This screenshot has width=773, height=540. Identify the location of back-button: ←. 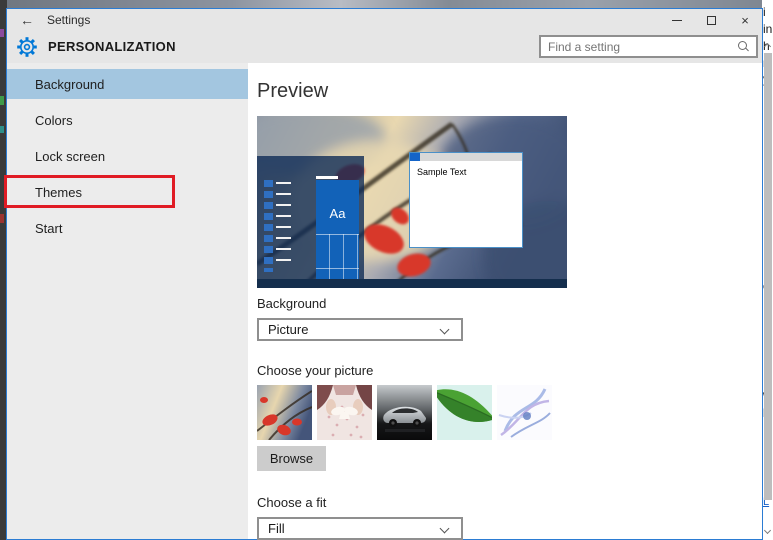
(27, 20).